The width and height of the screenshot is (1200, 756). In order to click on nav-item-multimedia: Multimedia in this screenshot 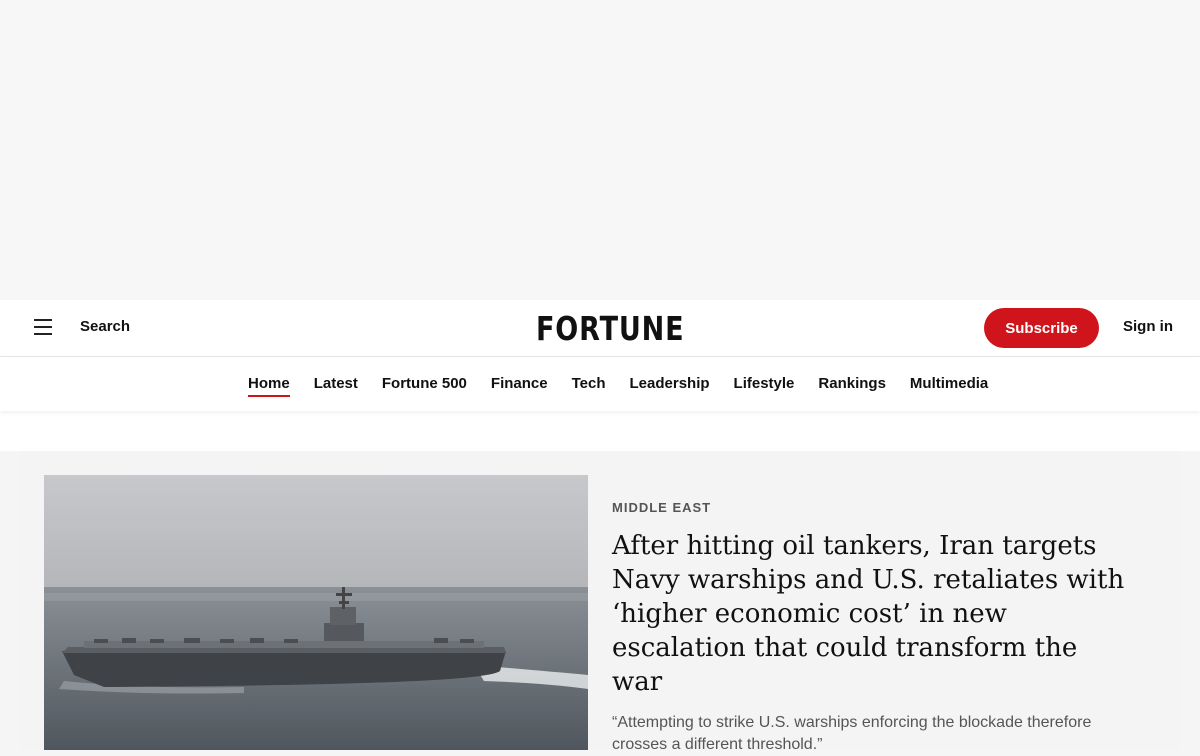, I will do `click(949, 386)`.